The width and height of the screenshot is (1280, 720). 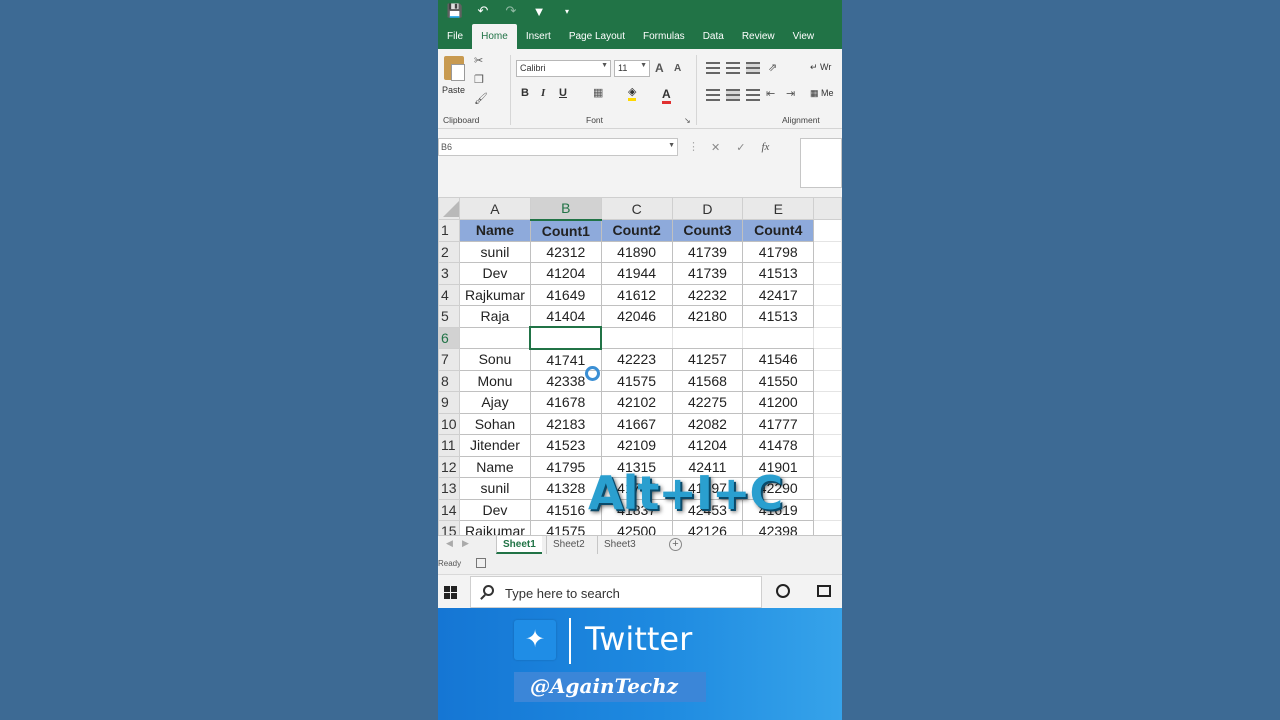 I want to click on cell: Count3, so click(x=707, y=230).